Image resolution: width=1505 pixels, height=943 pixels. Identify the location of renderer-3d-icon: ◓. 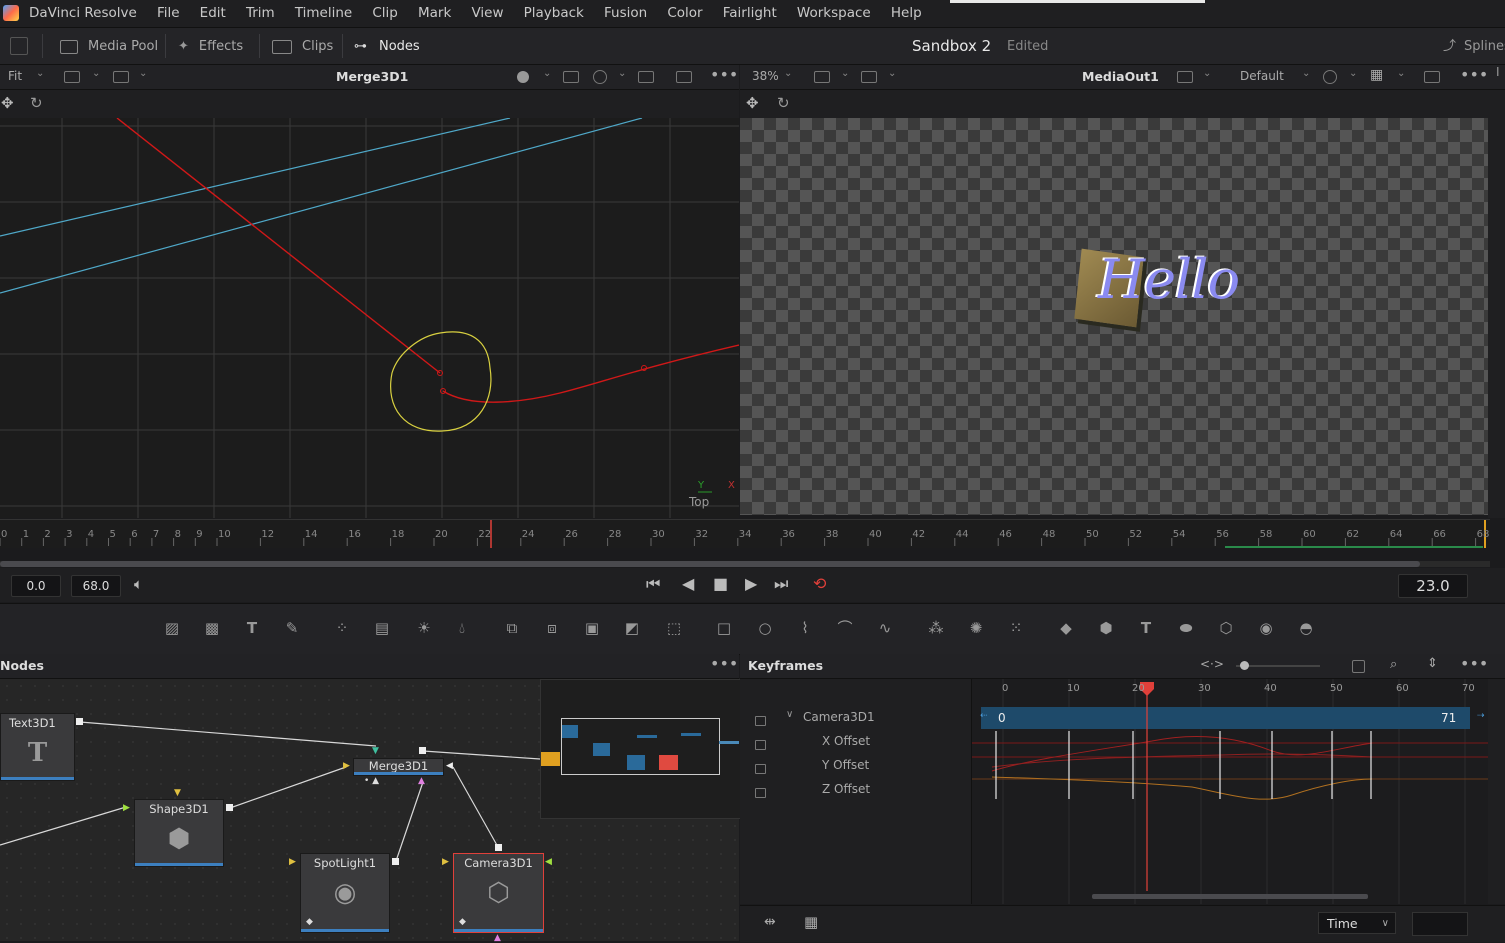
(1306, 628).